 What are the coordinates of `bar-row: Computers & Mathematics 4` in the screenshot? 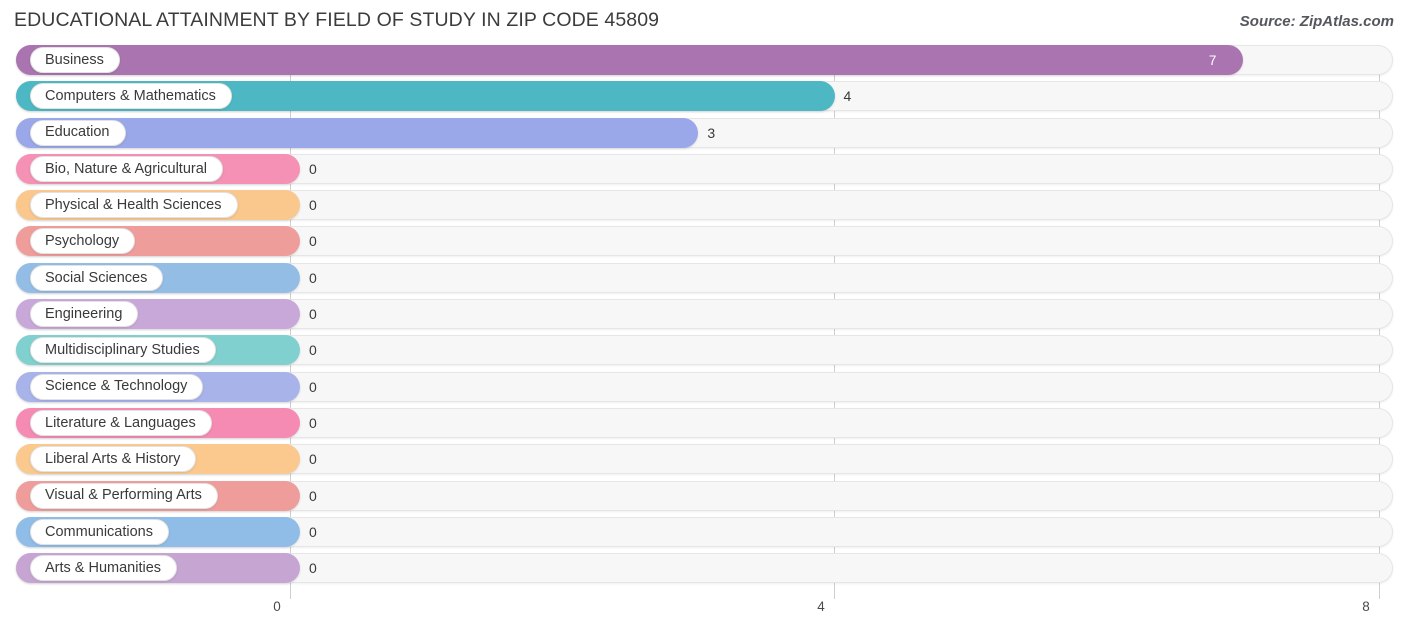 It's located at (703, 96).